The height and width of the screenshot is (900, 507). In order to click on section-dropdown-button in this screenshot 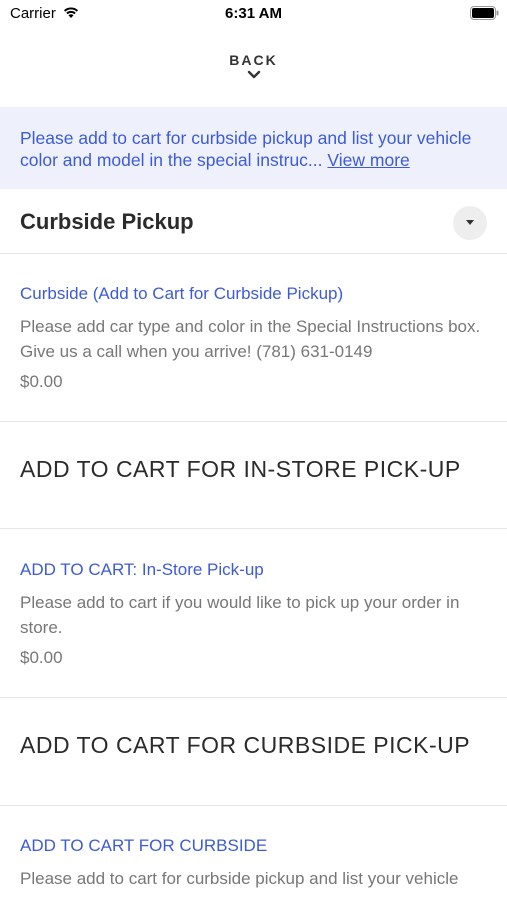, I will do `click(470, 223)`.